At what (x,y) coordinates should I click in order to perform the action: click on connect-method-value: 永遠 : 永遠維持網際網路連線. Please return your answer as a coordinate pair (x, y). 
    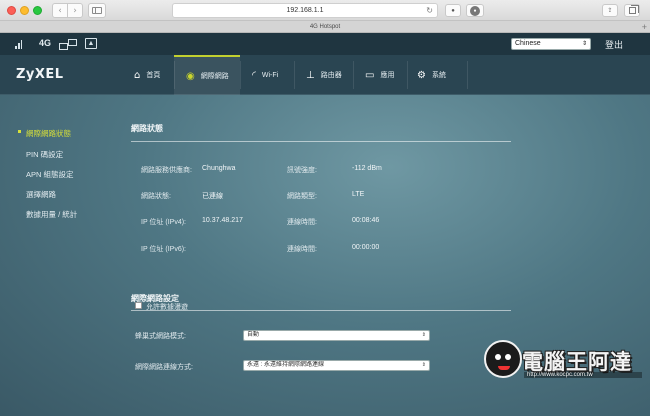
    Looking at the image, I should click on (286, 365).